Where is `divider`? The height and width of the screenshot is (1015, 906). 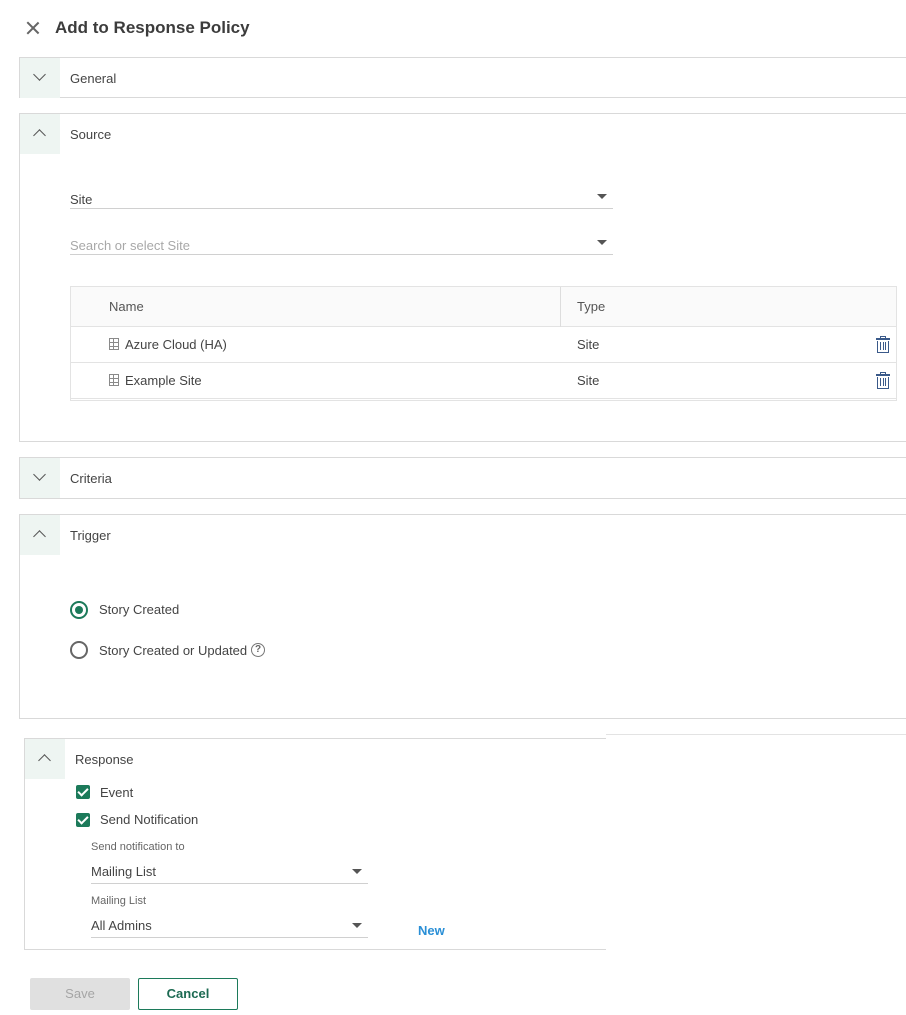 divider is located at coordinates (756, 734).